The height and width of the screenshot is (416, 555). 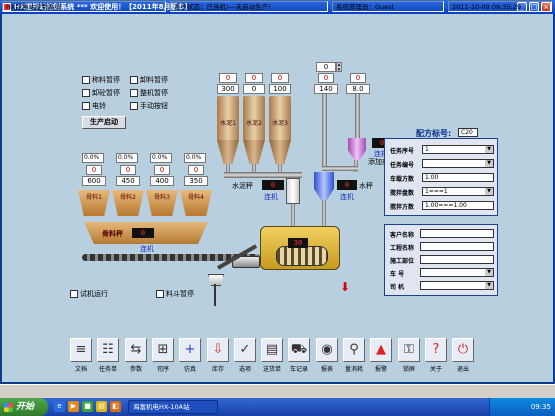 What do you see at coordinates (244, 369) in the screenshot?
I see `toolbar-label-options: 选项` at bounding box center [244, 369].